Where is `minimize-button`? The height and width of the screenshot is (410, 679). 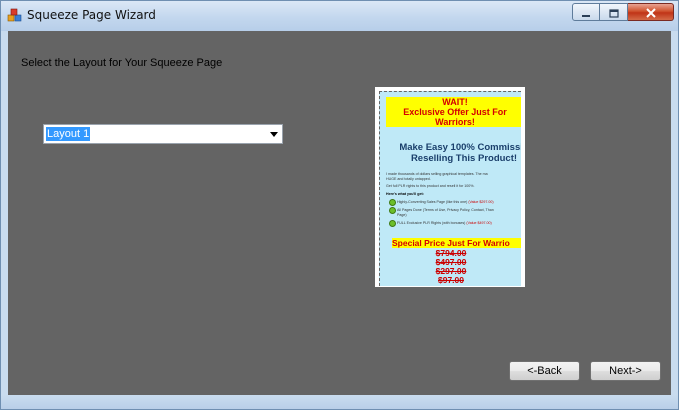
minimize-button is located at coordinates (586, 12).